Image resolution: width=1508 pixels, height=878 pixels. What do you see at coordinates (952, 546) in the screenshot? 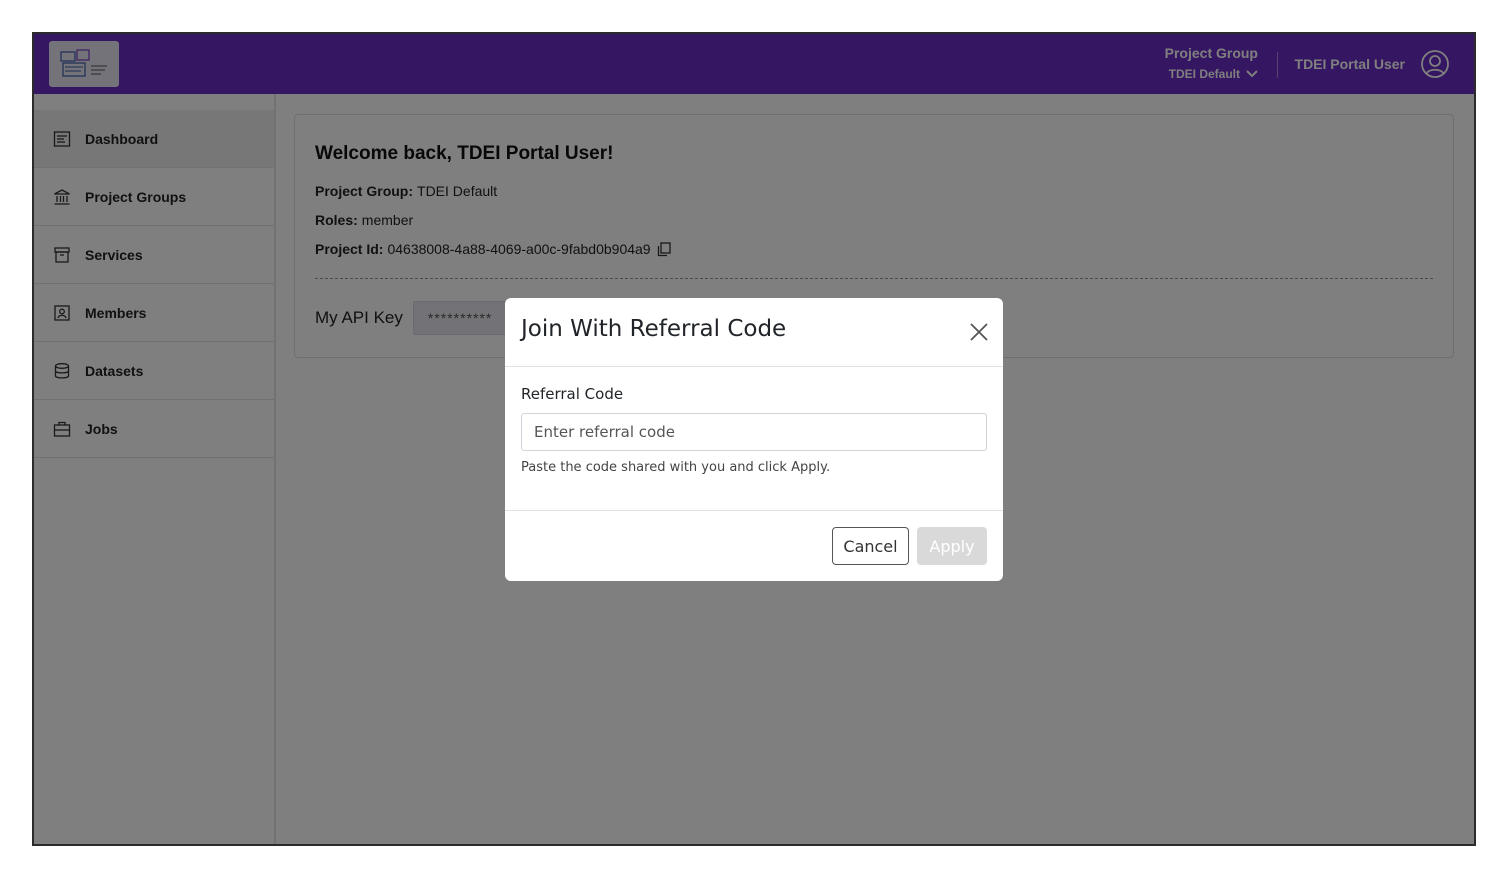
I see `apply-button: Apply` at bounding box center [952, 546].